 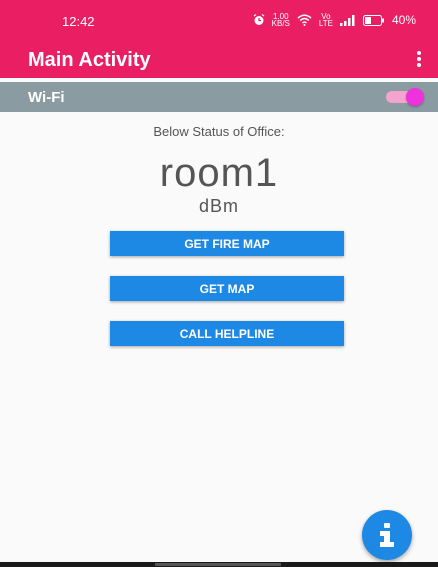 What do you see at coordinates (325, 23) in the screenshot?
I see `volte-bottom: LTE` at bounding box center [325, 23].